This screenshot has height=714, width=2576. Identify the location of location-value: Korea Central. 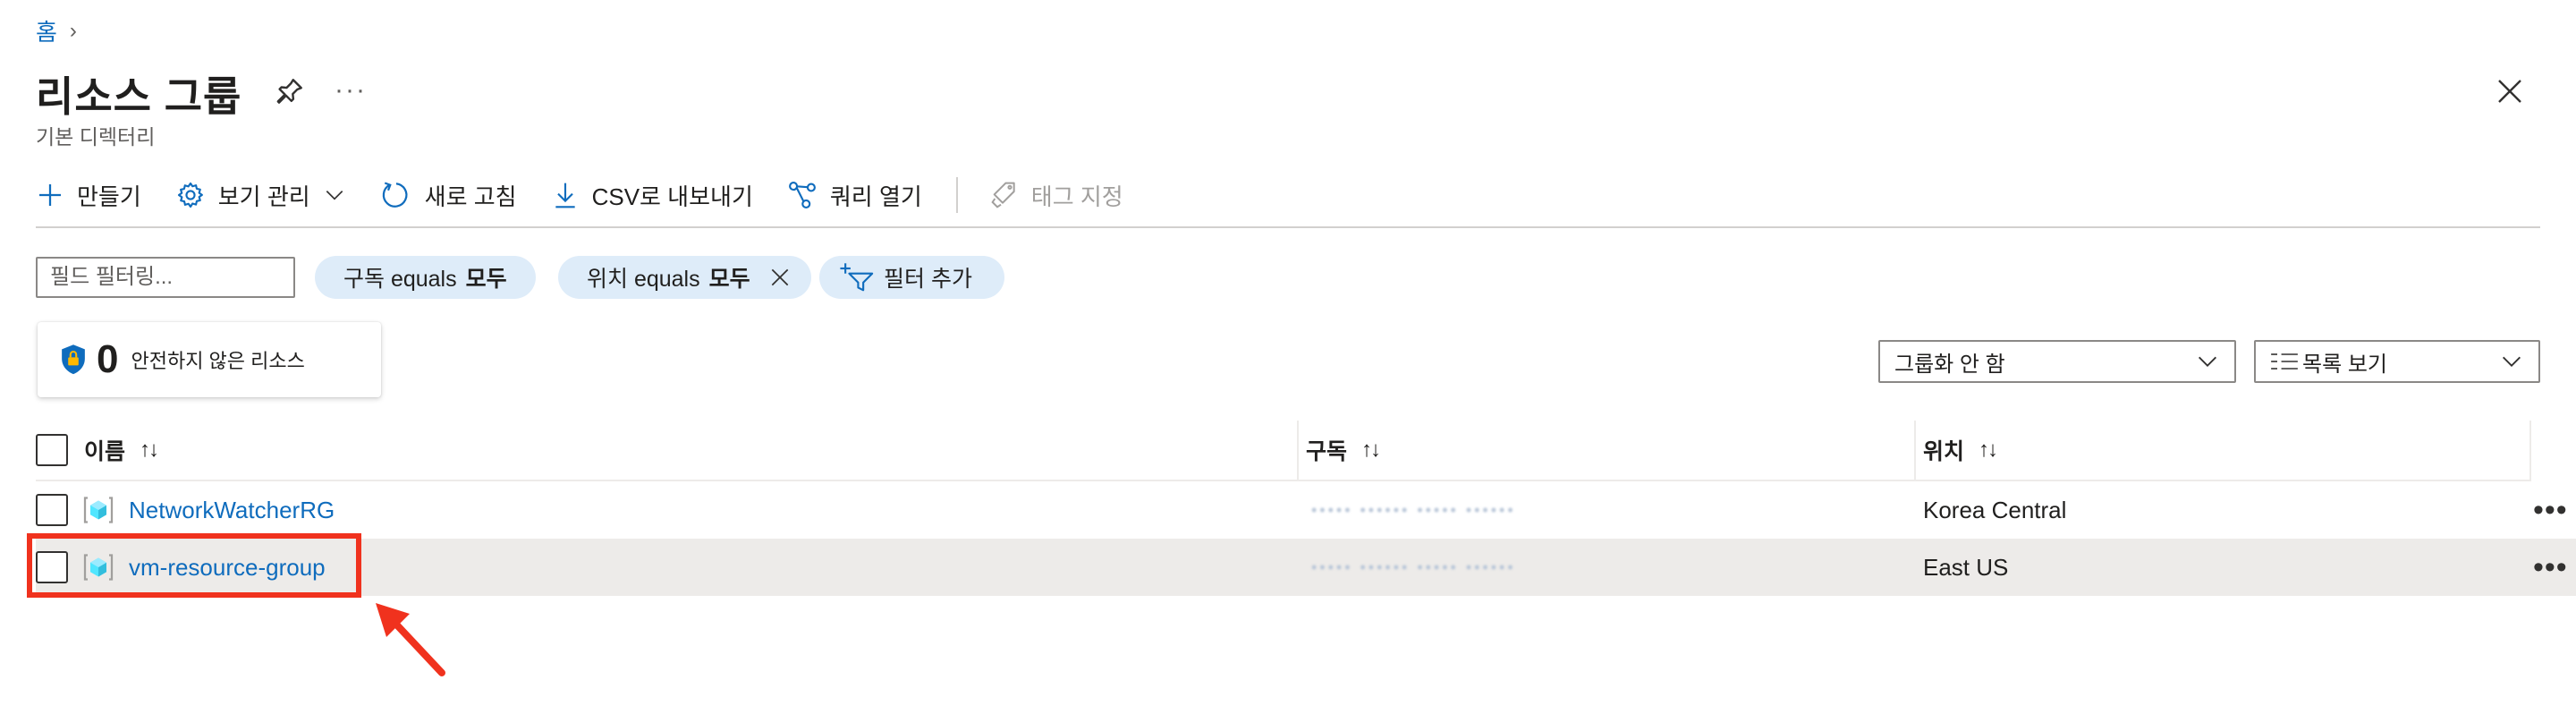
(1995, 510).